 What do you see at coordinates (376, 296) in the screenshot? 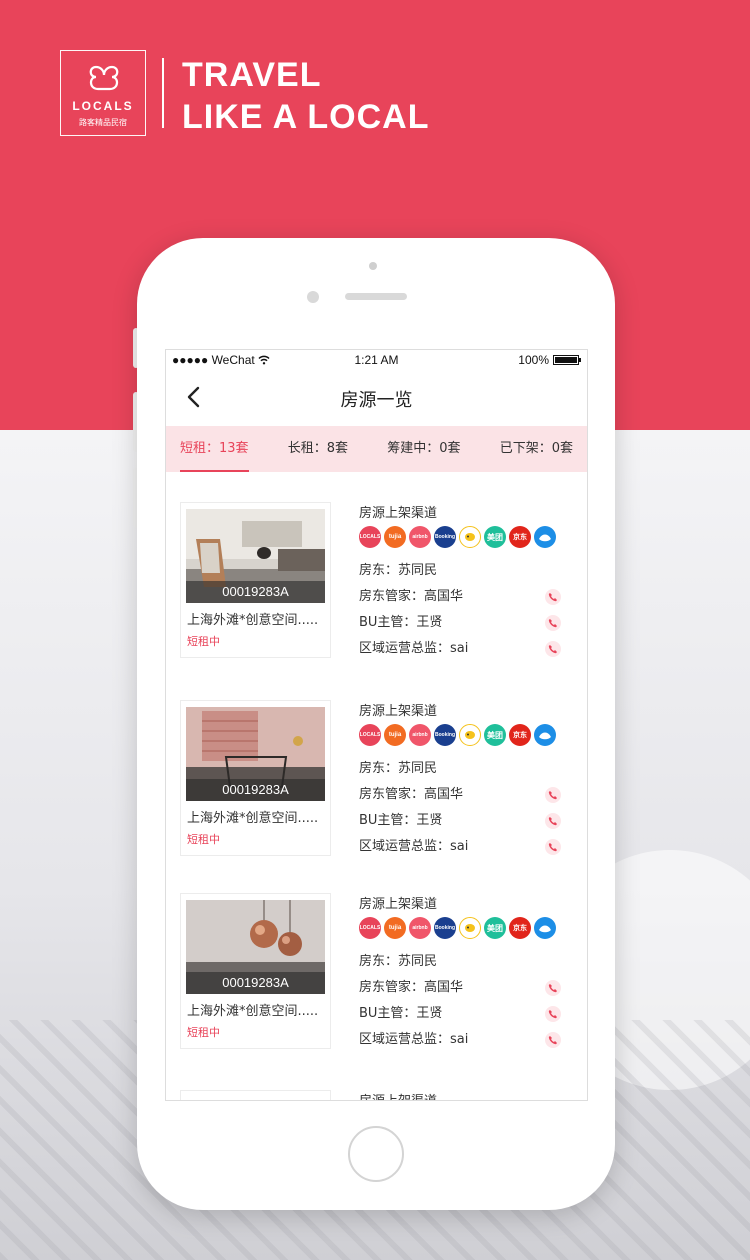
I see `earpiece-speaker` at bounding box center [376, 296].